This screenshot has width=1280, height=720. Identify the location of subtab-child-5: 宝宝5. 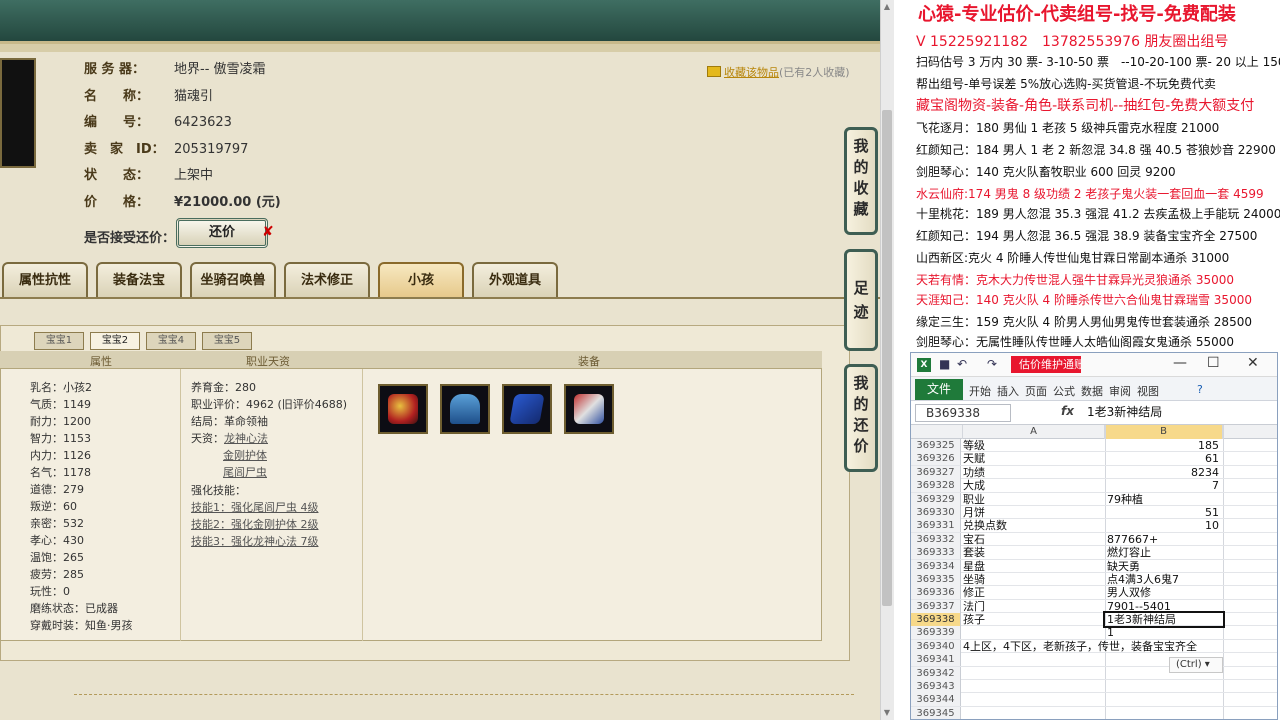
(227, 341).